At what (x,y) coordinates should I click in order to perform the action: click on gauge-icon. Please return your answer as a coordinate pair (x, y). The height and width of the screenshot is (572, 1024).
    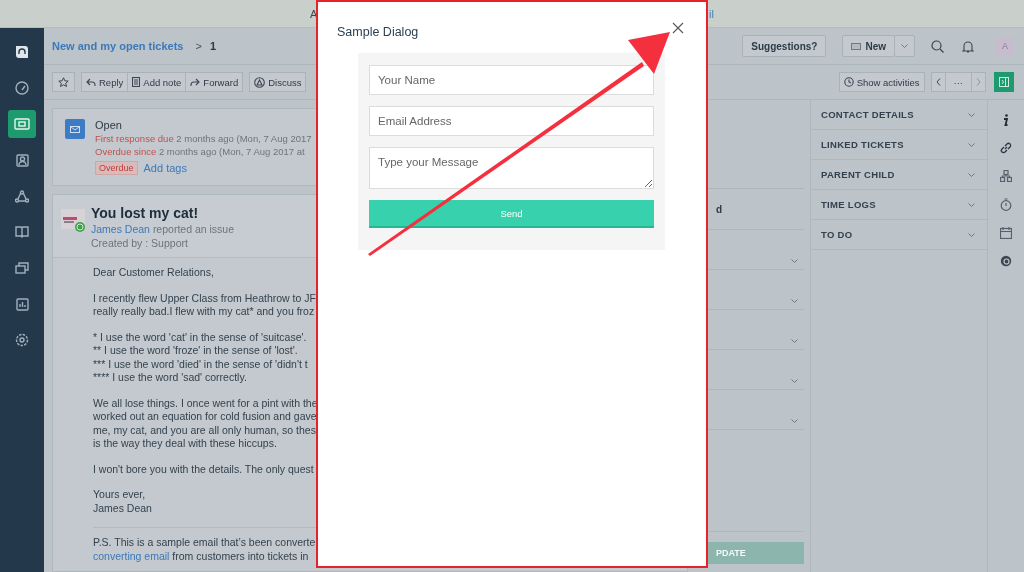
    Looking at the image, I should click on (22, 88).